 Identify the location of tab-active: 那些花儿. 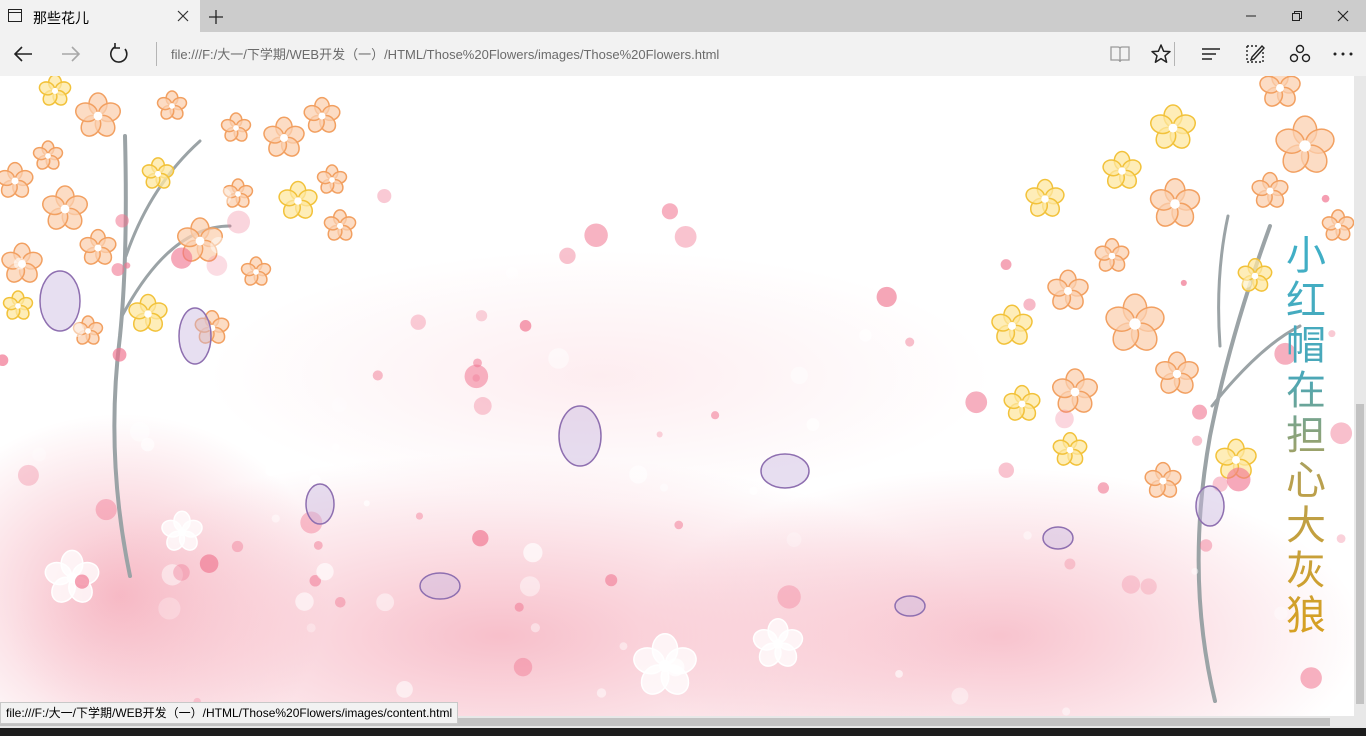
(100, 16).